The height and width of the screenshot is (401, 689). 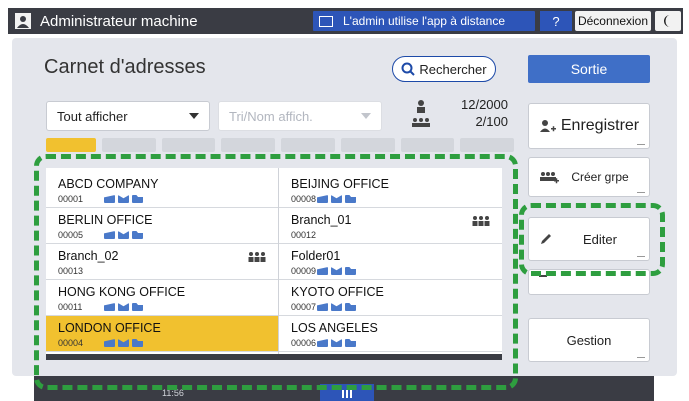 I want to click on exit-label: Sortie, so click(x=589, y=69).